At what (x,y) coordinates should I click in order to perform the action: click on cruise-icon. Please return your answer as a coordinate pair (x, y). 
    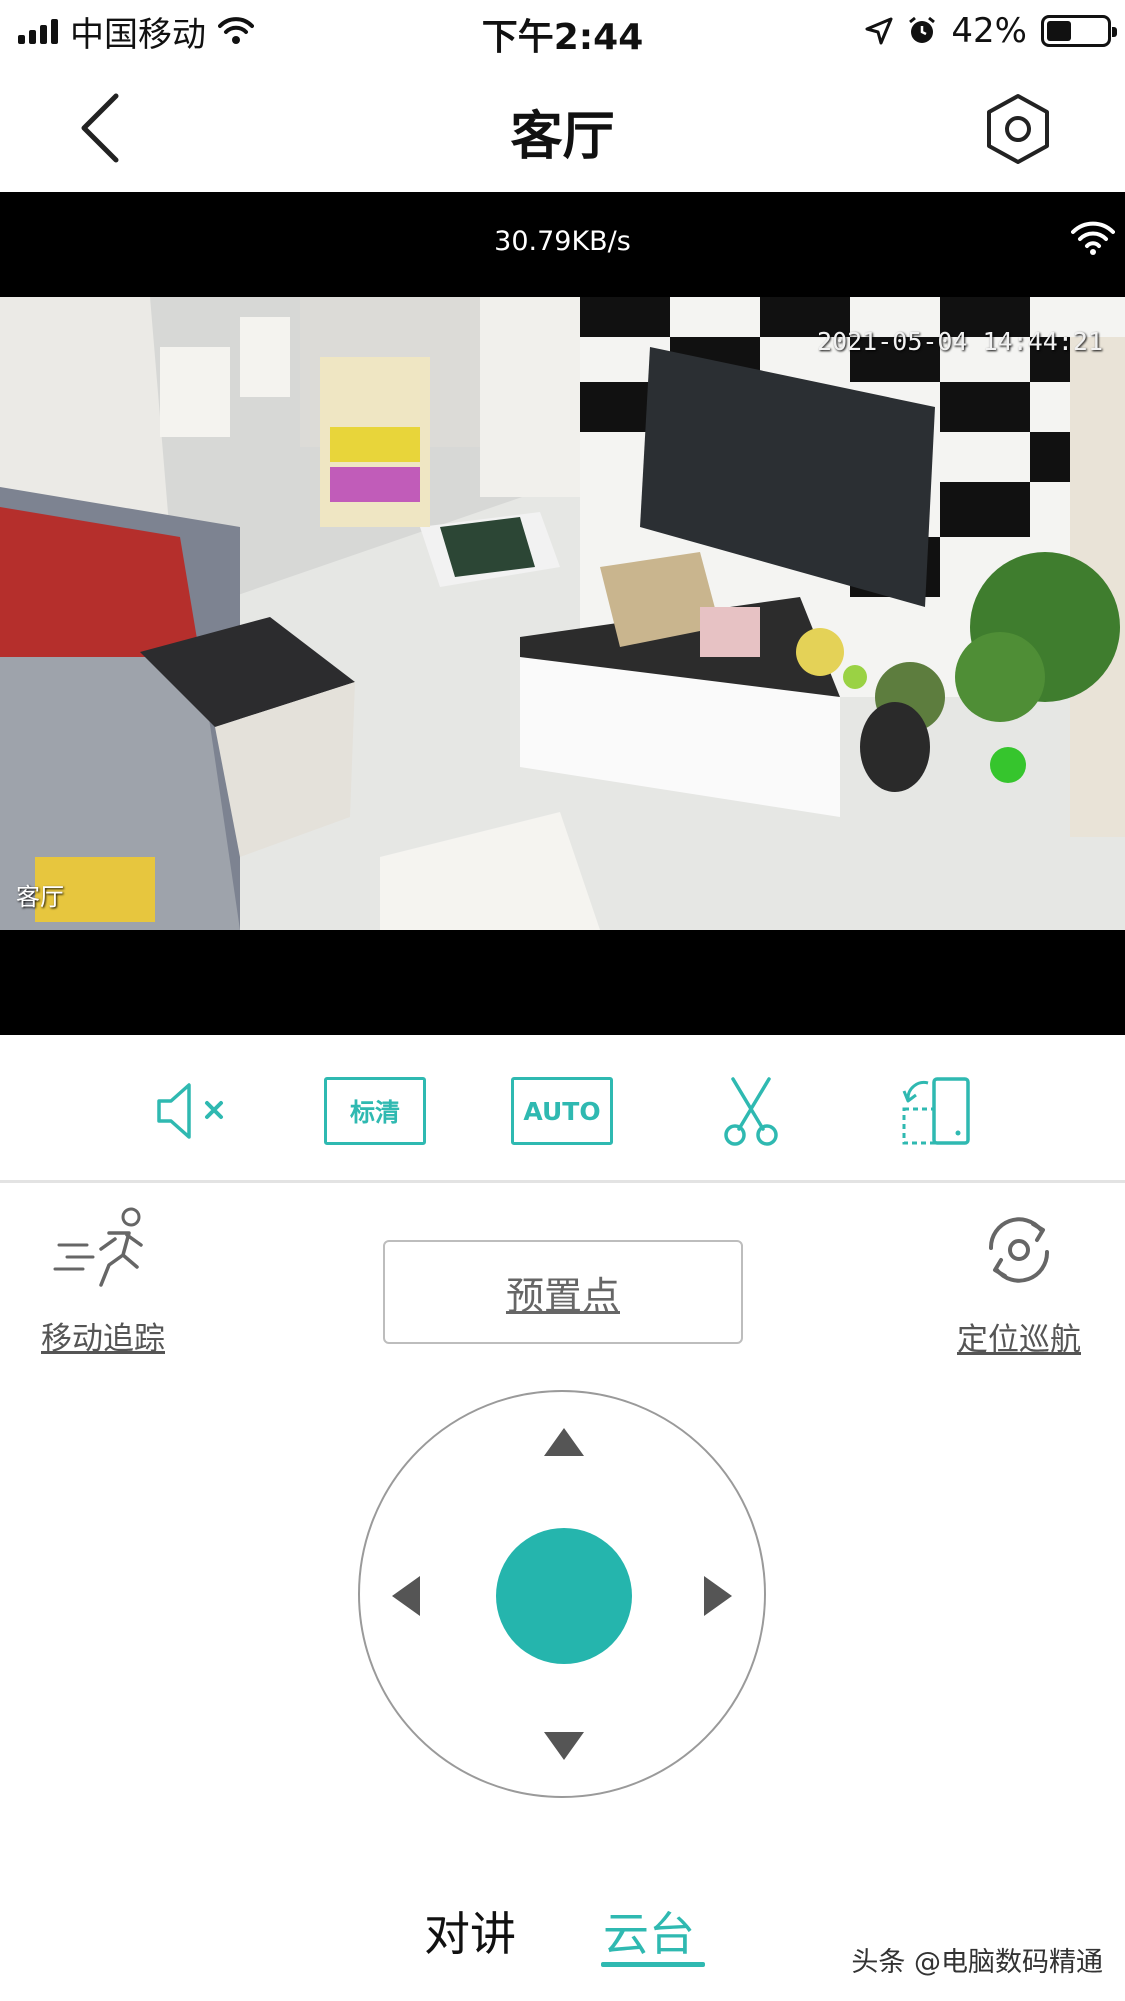
    Looking at the image, I should click on (1019, 1250).